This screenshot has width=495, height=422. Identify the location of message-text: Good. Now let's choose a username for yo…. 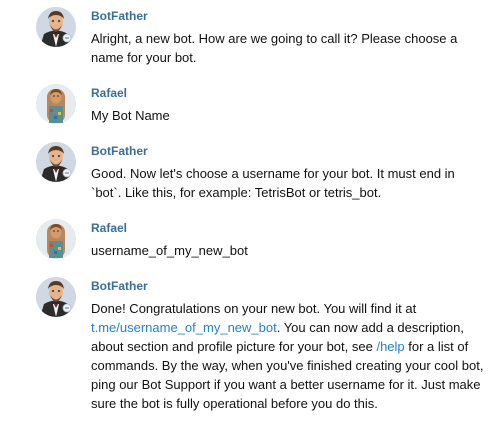
(273, 183).